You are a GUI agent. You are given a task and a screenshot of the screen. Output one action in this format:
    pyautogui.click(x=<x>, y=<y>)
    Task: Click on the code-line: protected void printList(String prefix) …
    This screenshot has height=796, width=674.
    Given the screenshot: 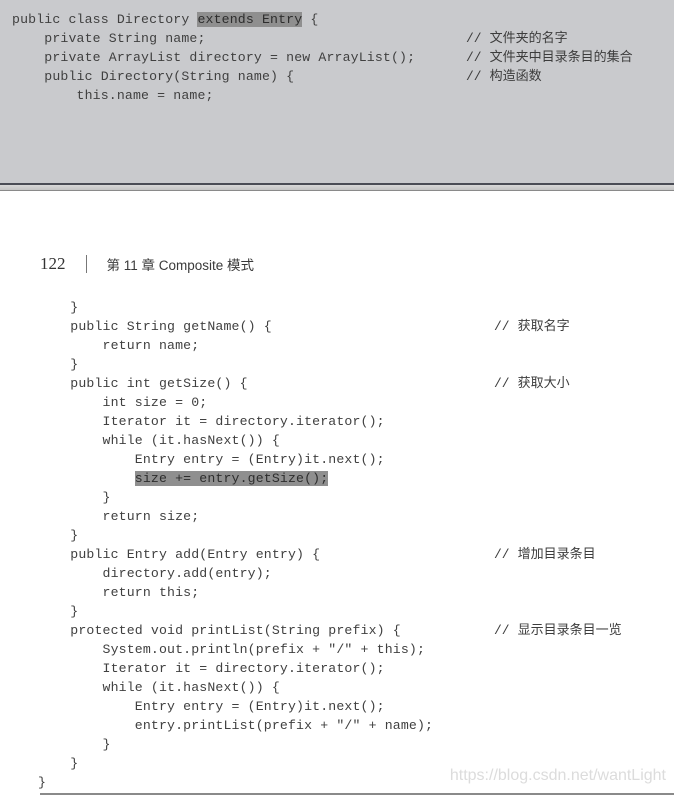 What is the action you would take?
    pyautogui.click(x=219, y=630)
    